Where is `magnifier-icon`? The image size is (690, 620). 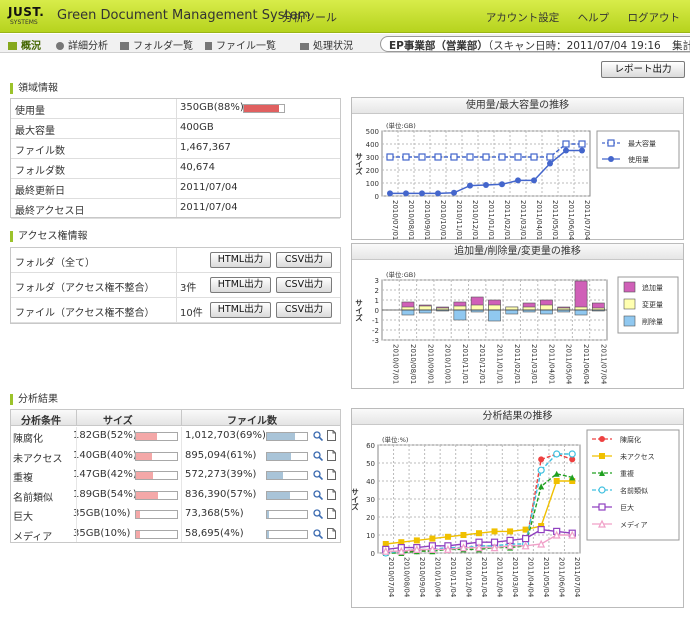 magnifier-icon is located at coordinates (60, 46).